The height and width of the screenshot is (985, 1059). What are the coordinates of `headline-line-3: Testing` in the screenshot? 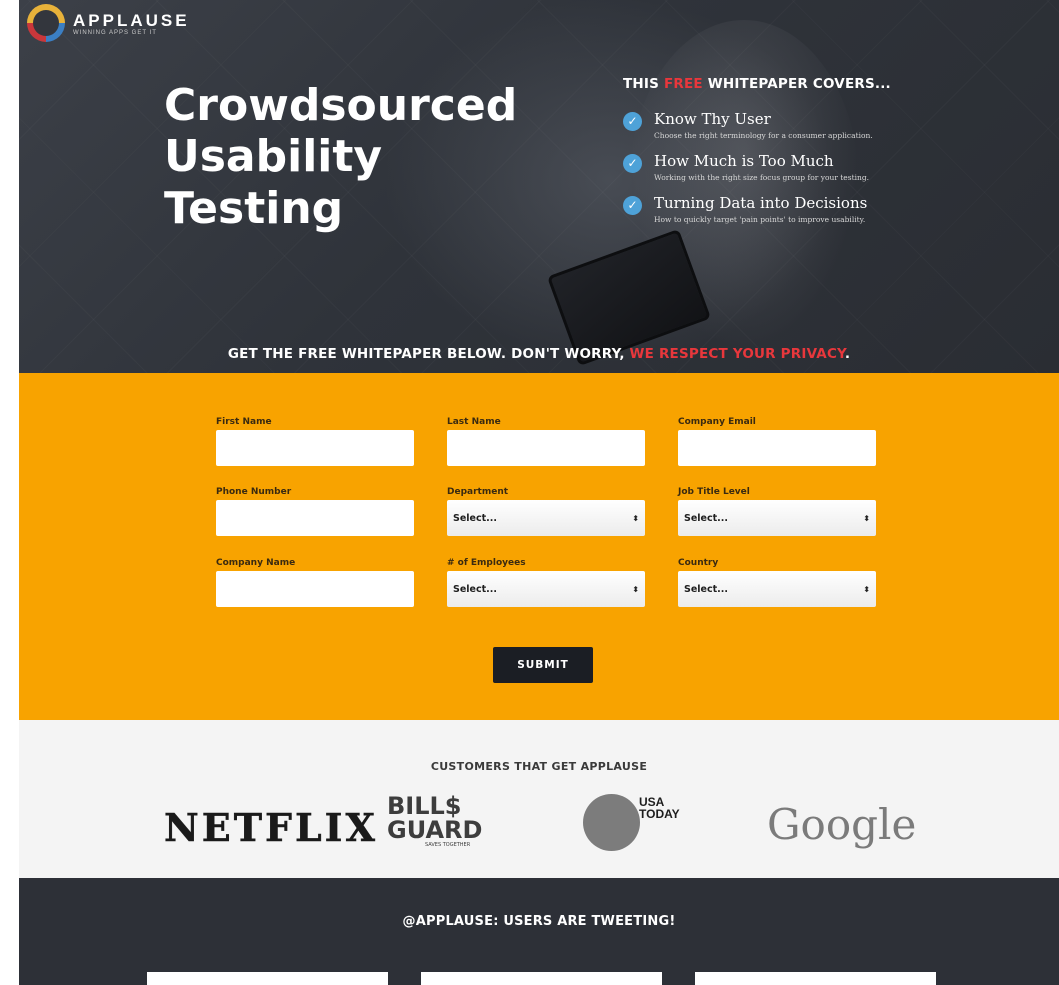 It's located at (254, 208).